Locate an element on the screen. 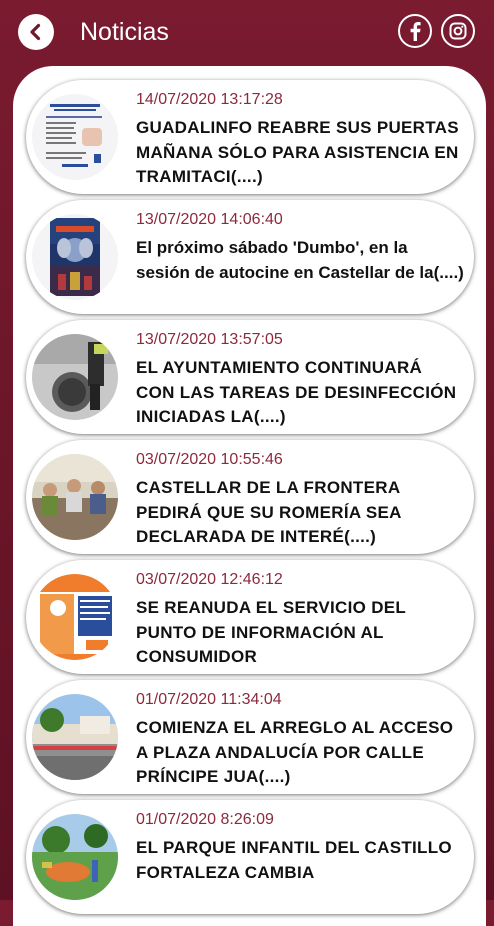 The width and height of the screenshot is (494, 926). news-date: 13/07/2020 14:06:40 is located at coordinates (209, 219).